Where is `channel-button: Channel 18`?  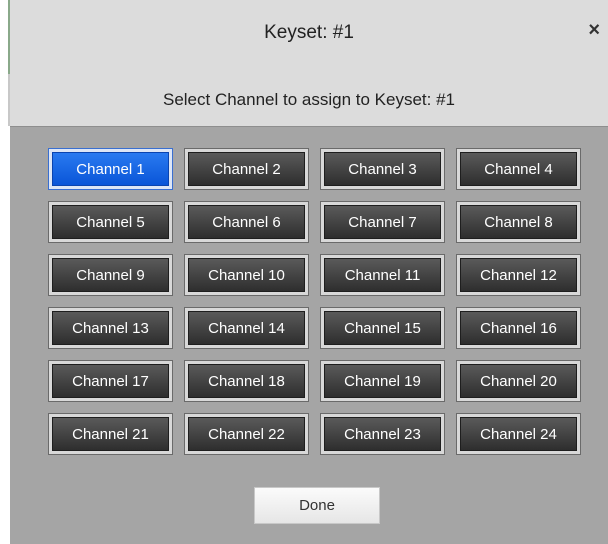 channel-button: Channel 18 is located at coordinates (246, 381).